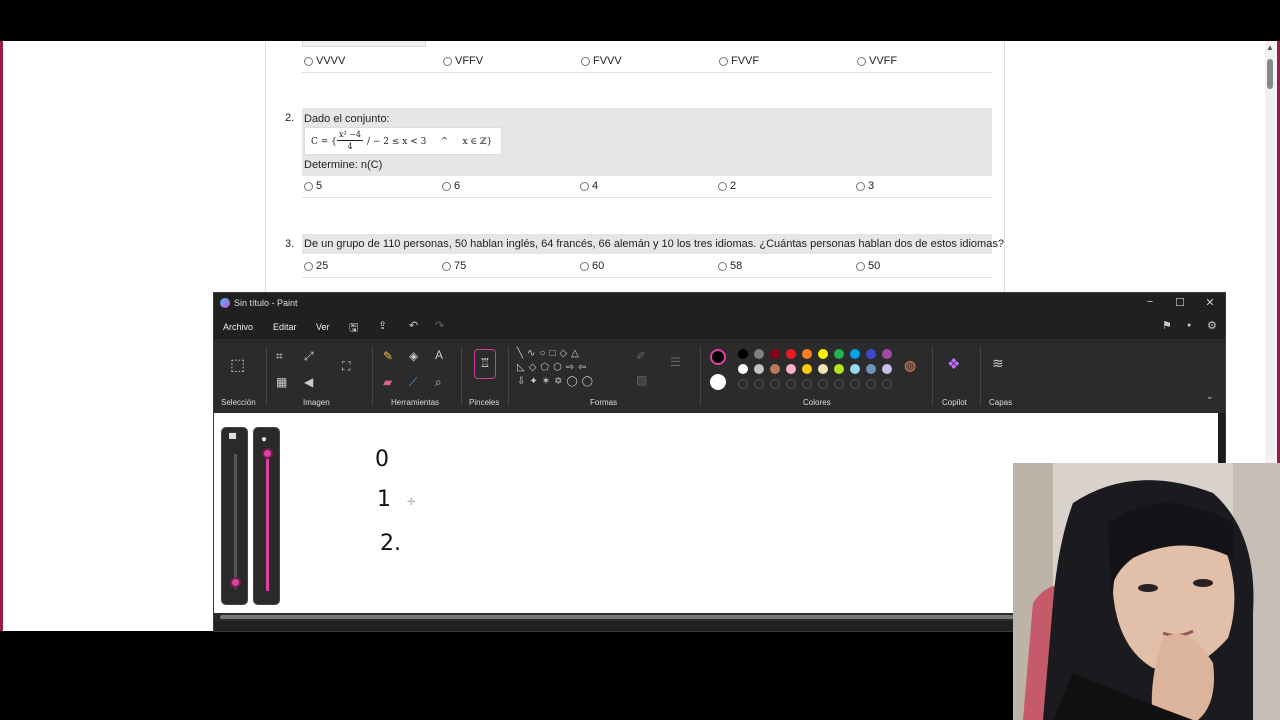  I want to click on menu-ver: Ver, so click(323, 327).